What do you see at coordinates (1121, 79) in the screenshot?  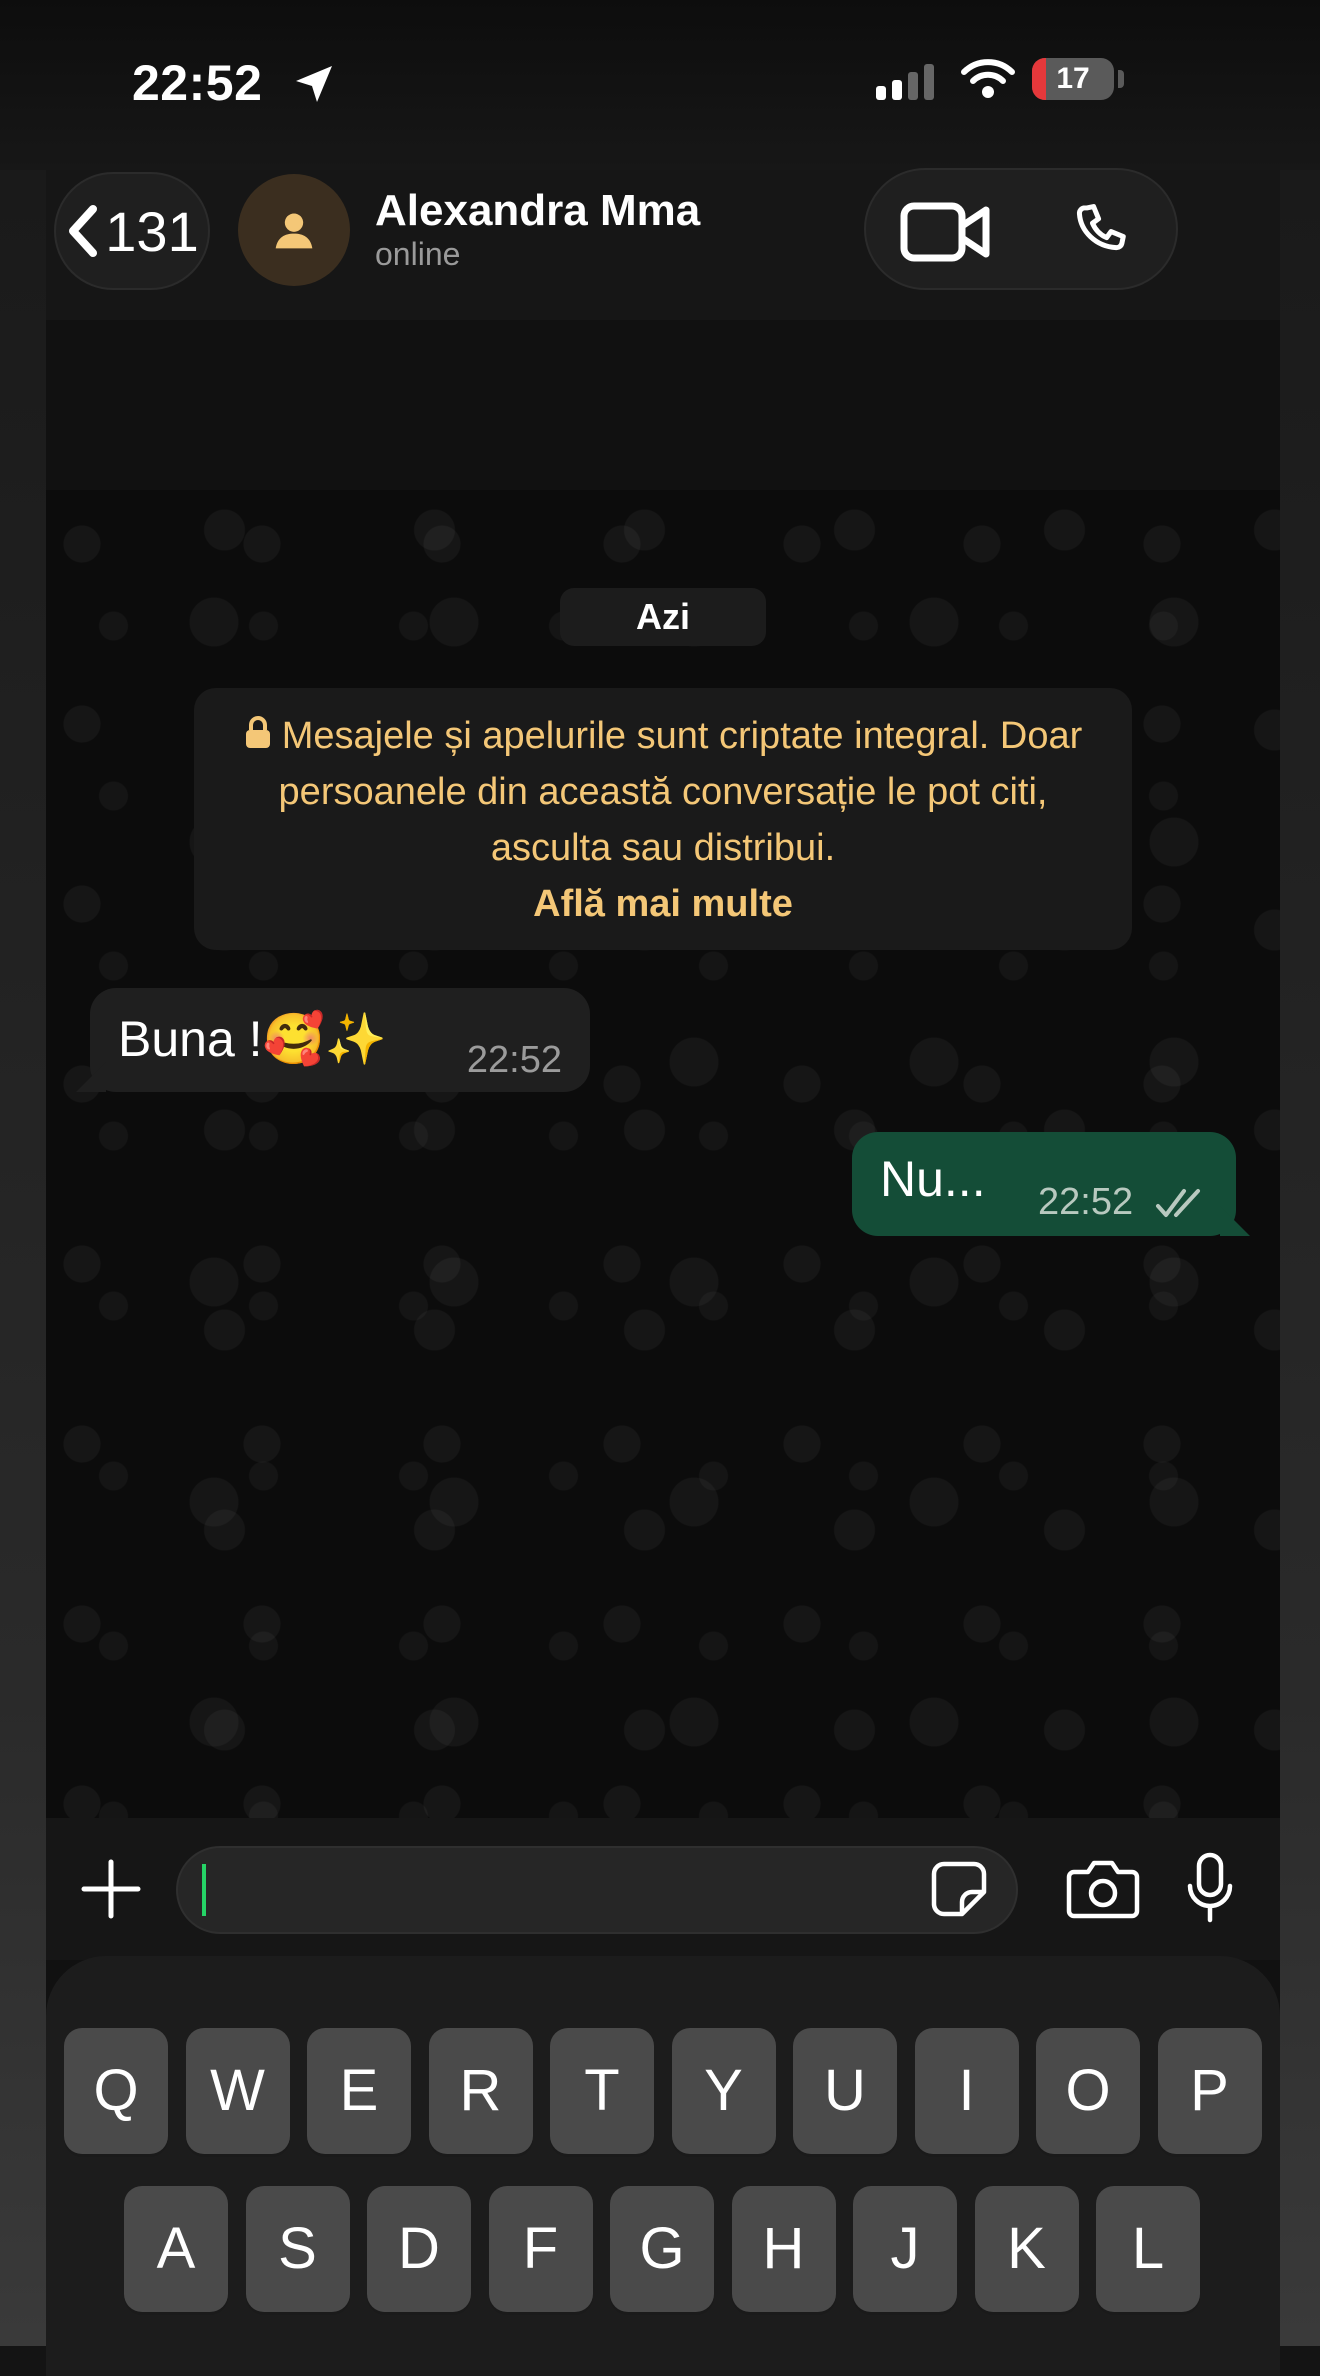 I see `battery-tip` at bounding box center [1121, 79].